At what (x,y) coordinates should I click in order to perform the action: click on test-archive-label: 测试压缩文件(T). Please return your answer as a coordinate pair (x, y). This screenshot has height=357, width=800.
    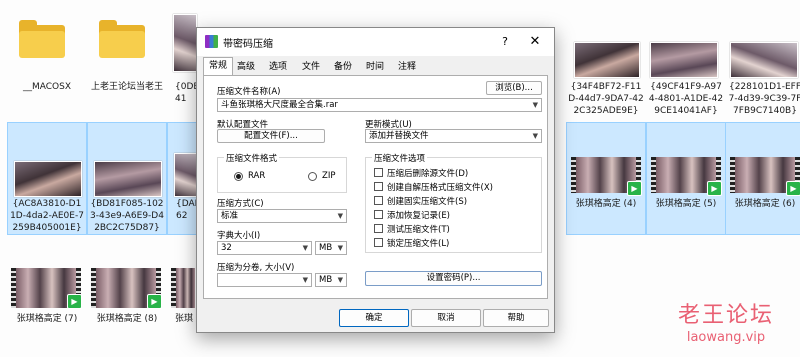
    Looking at the image, I should click on (418, 230).